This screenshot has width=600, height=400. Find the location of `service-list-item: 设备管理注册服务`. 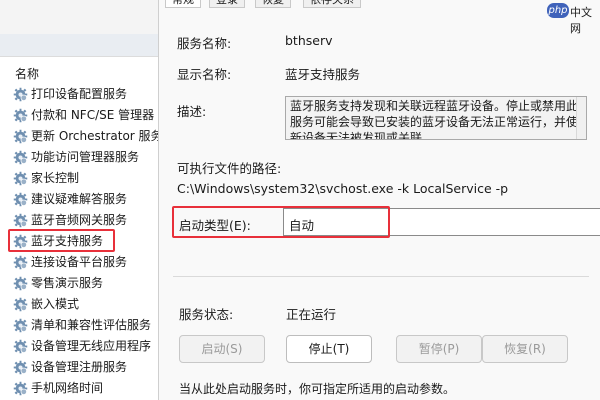

service-list-item: 设备管理注册服务 is located at coordinates (80, 367).